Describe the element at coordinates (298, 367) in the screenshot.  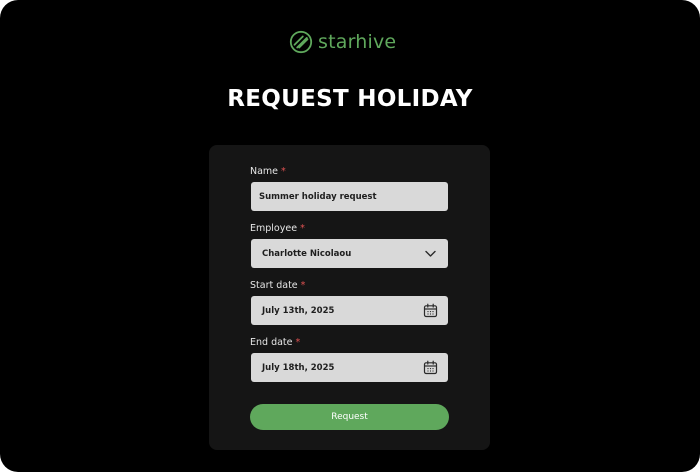
I see `end-date-value: July 18th, 2025` at that location.